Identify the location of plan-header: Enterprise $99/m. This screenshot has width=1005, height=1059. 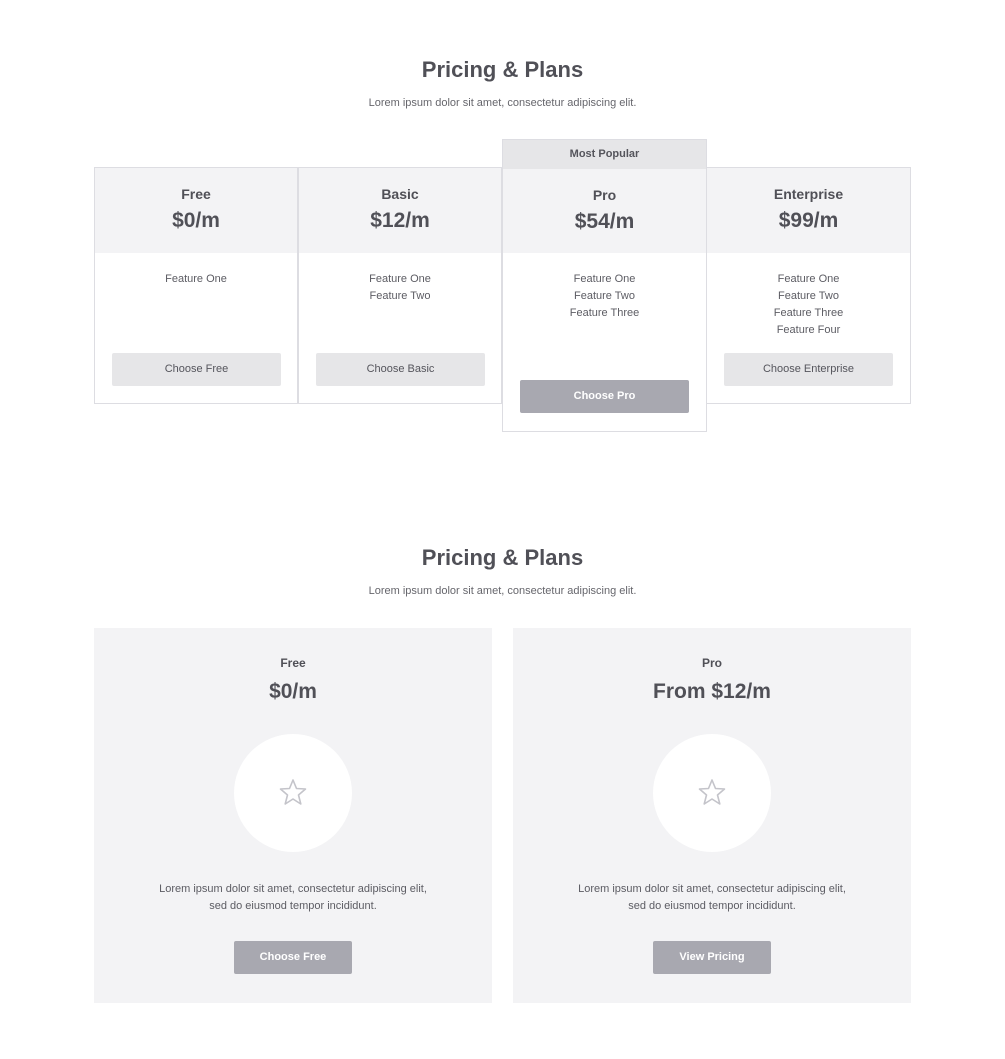
(808, 210).